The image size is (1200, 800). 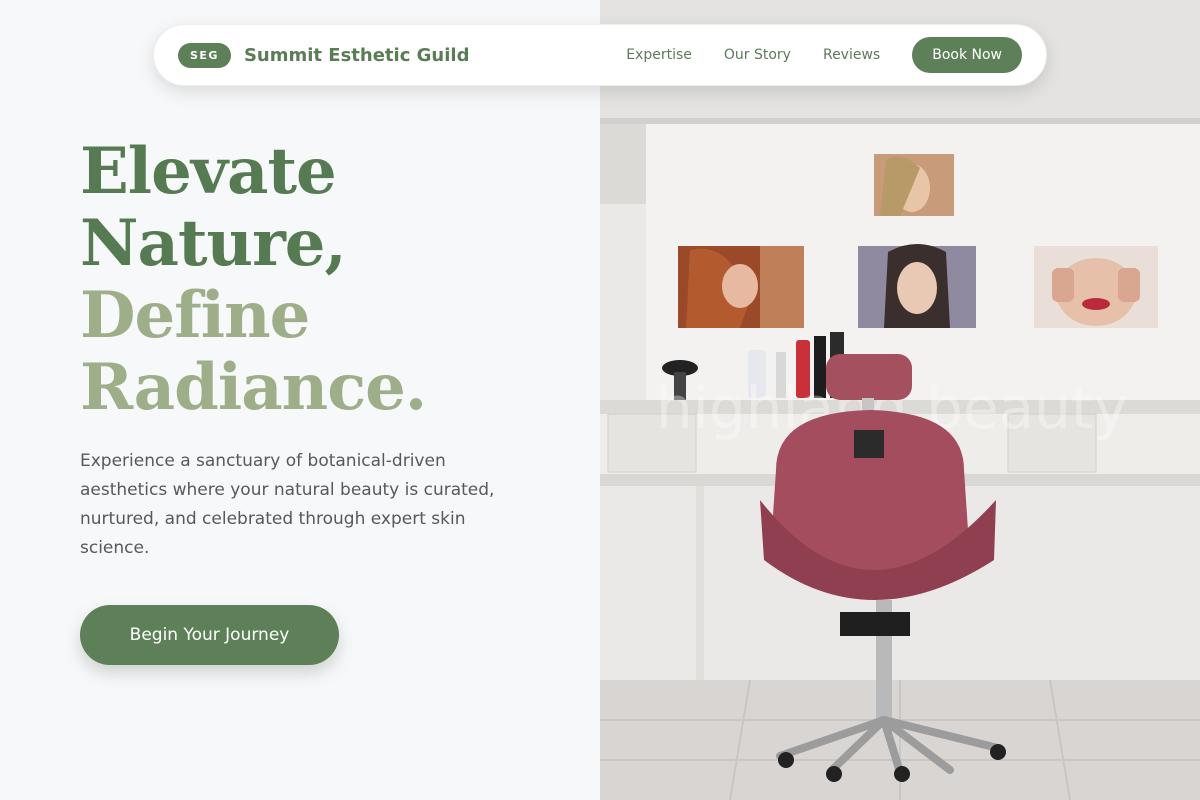 What do you see at coordinates (204, 55) in the screenshot?
I see `brand-badge: SEG` at bounding box center [204, 55].